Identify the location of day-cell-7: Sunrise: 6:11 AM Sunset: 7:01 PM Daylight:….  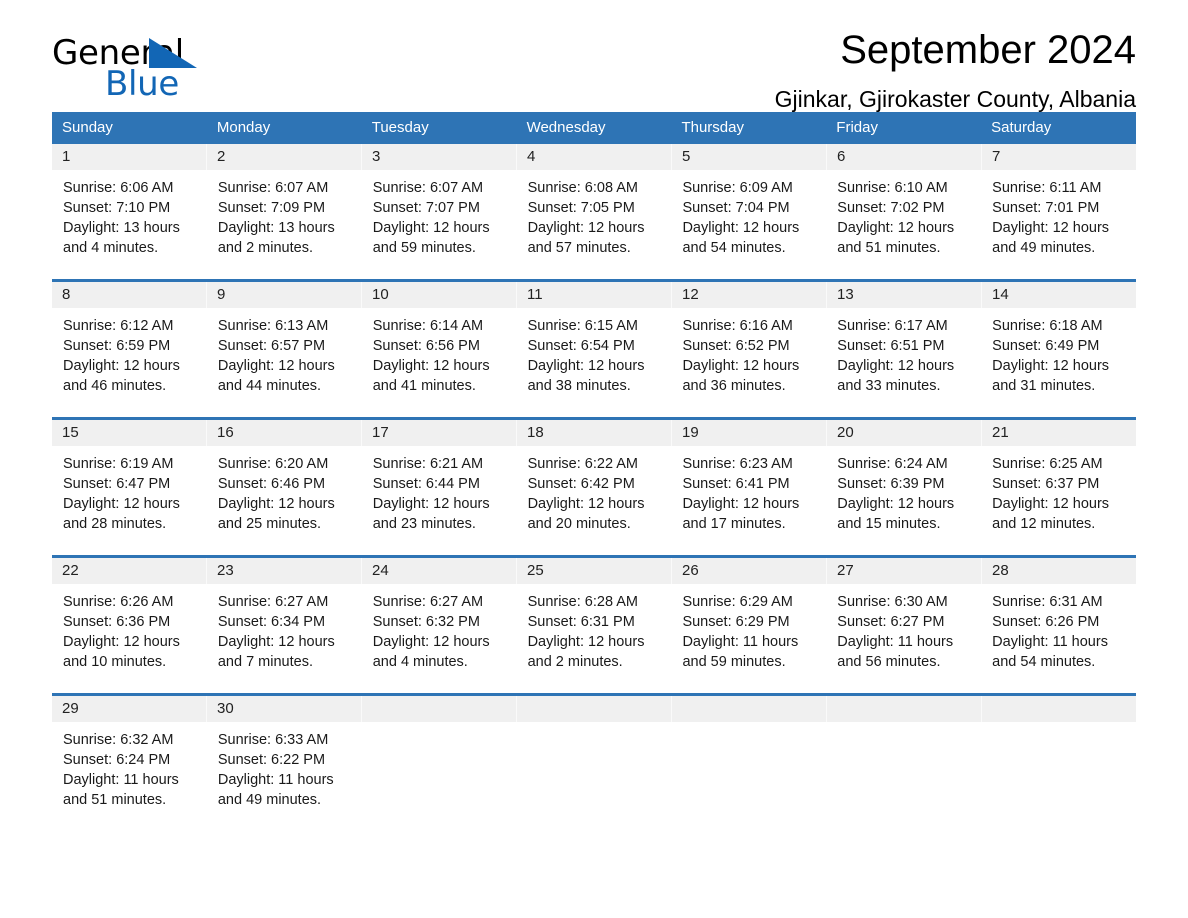
(1058, 224).